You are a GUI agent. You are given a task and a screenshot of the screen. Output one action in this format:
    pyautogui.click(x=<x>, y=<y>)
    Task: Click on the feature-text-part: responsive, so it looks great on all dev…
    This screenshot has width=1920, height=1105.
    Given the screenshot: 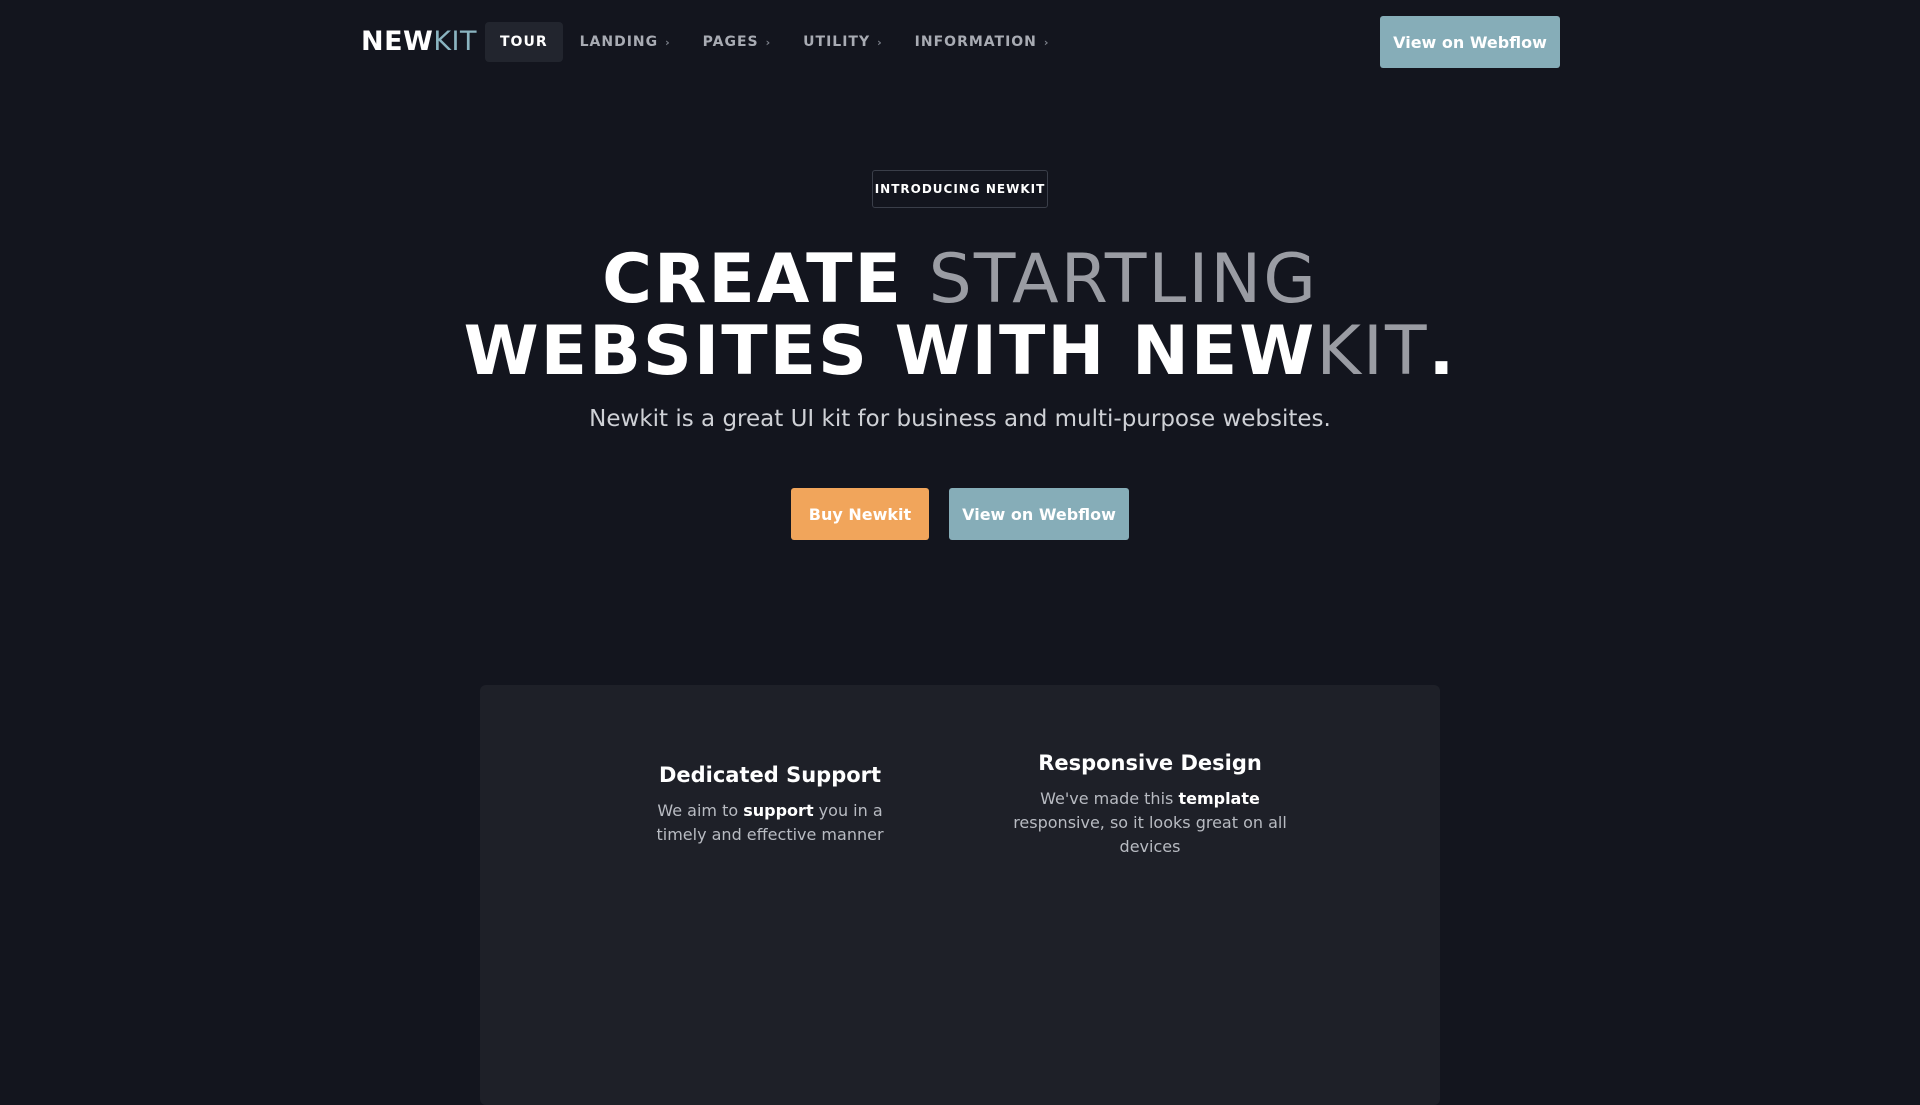 What is the action you would take?
    pyautogui.click(x=1150, y=834)
    